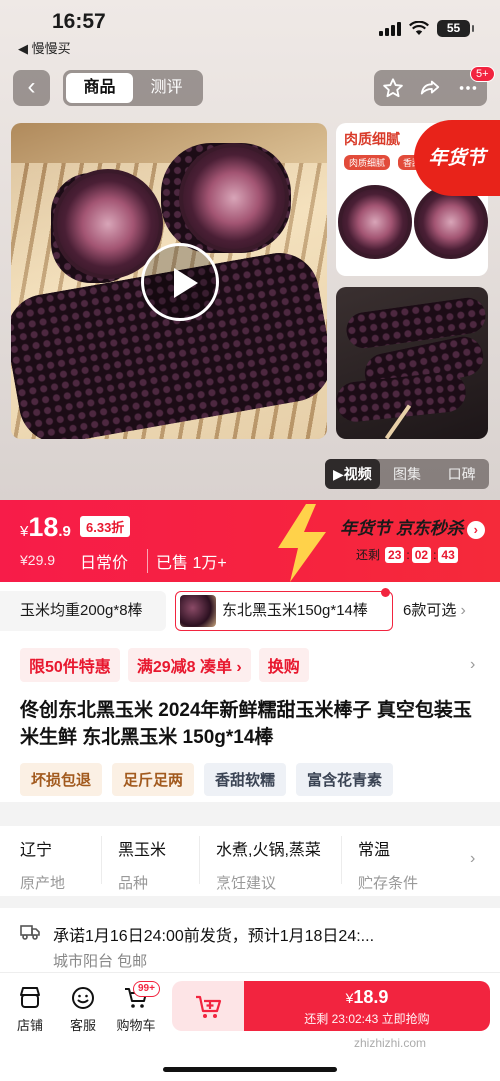 The width and height of the screenshot is (500, 1081). I want to click on attr-key: 烹饪建议, so click(246, 883).